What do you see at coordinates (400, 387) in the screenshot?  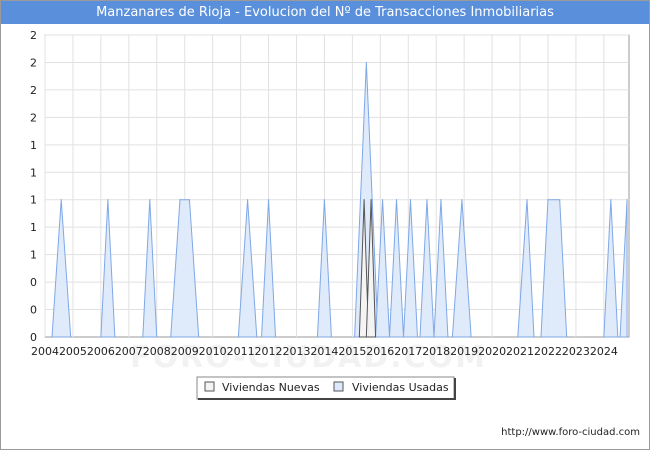 I see `legend-label-usadas: Viviendas Usadas` at bounding box center [400, 387].